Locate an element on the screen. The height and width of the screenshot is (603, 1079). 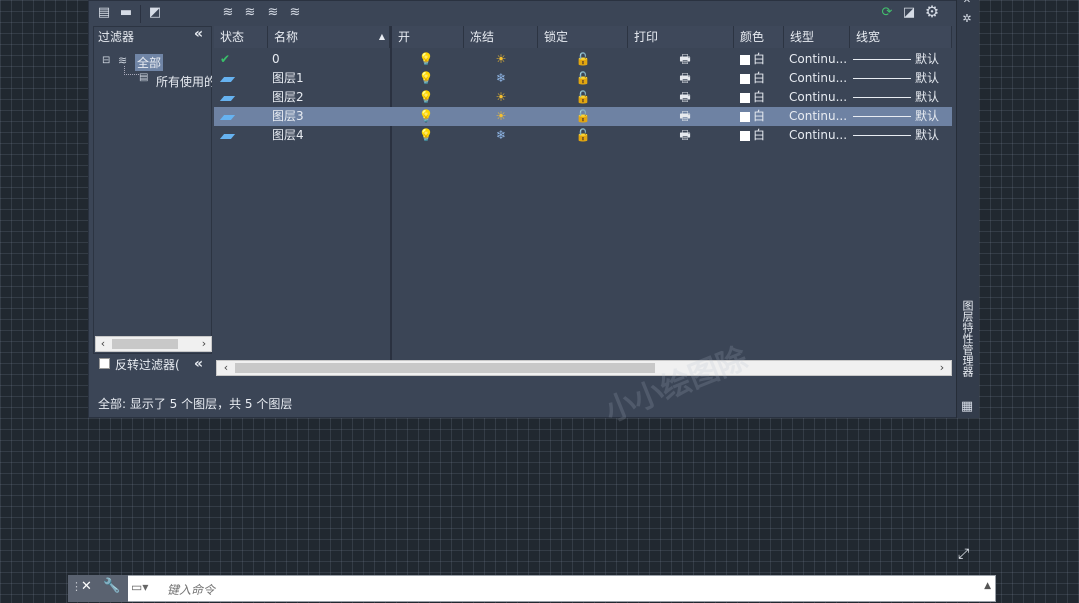
col-name: 名称 ▲ is located at coordinates (329, 37).